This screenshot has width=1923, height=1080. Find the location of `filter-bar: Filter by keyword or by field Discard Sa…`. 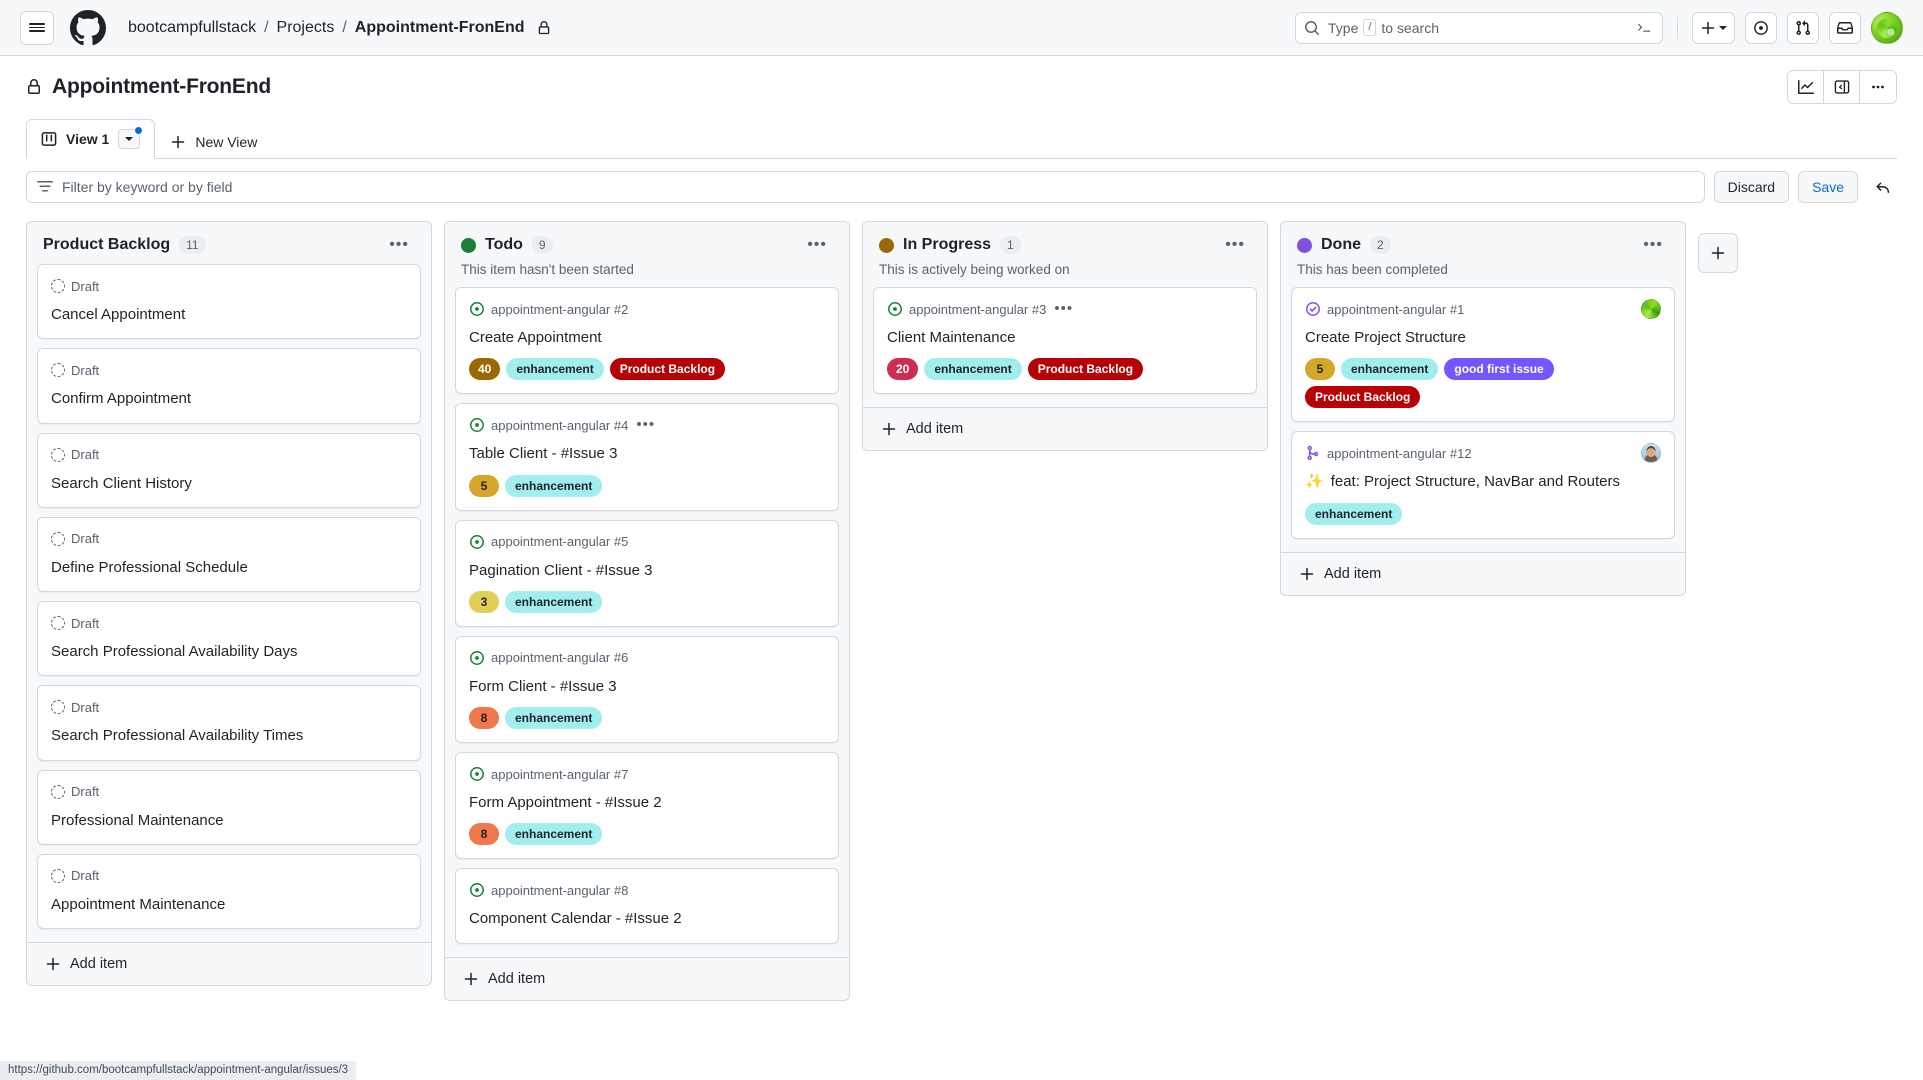

filter-bar: Filter by keyword or by field Discard Sa… is located at coordinates (961, 186).